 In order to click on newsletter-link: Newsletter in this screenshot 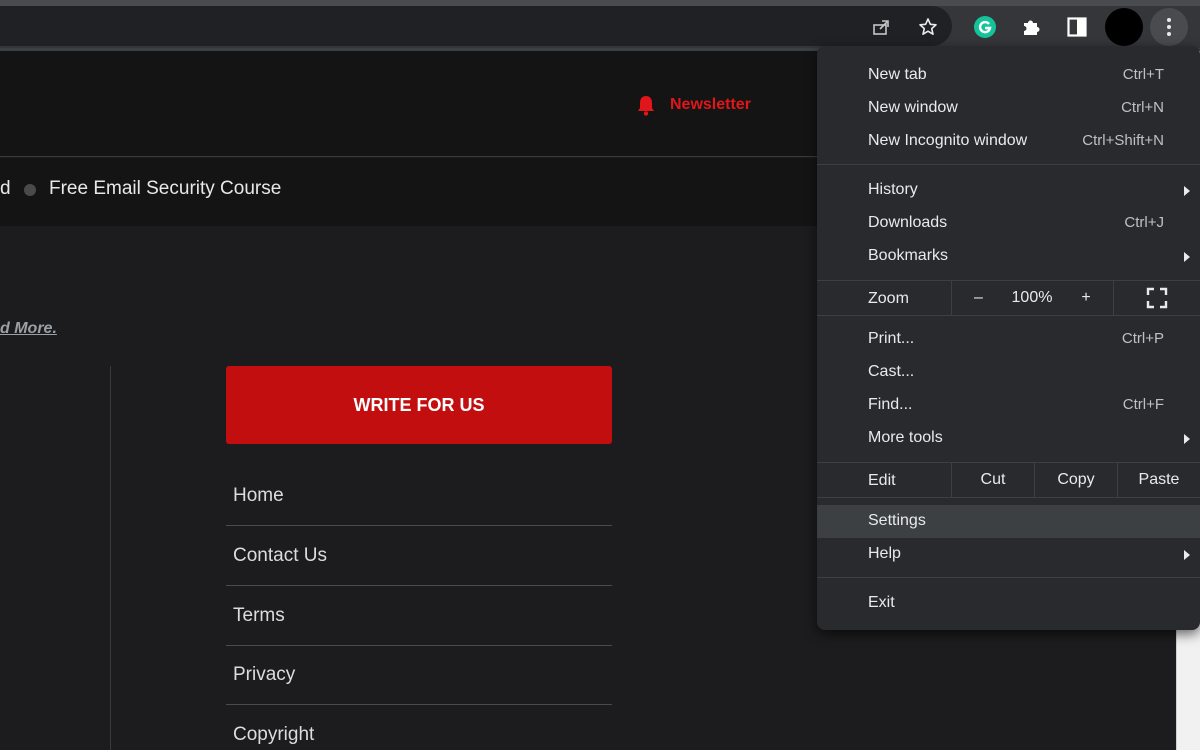, I will do `click(693, 105)`.